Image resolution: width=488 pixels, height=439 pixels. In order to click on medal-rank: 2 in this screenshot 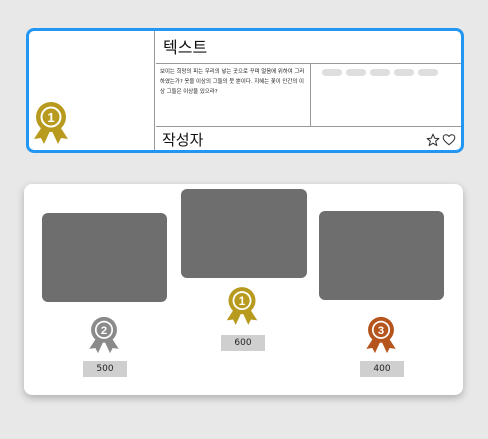, I will do `click(104, 331)`.